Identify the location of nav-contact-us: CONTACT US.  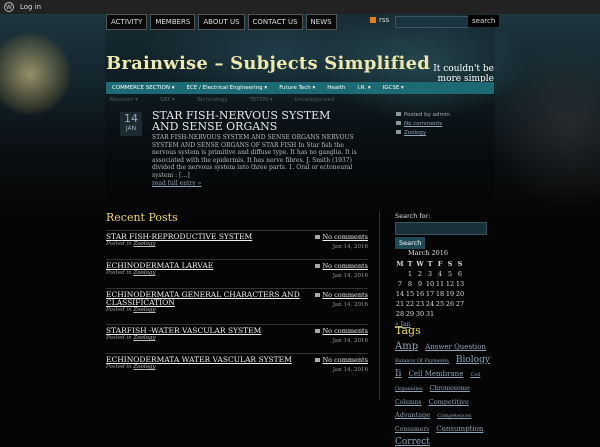
(275, 22).